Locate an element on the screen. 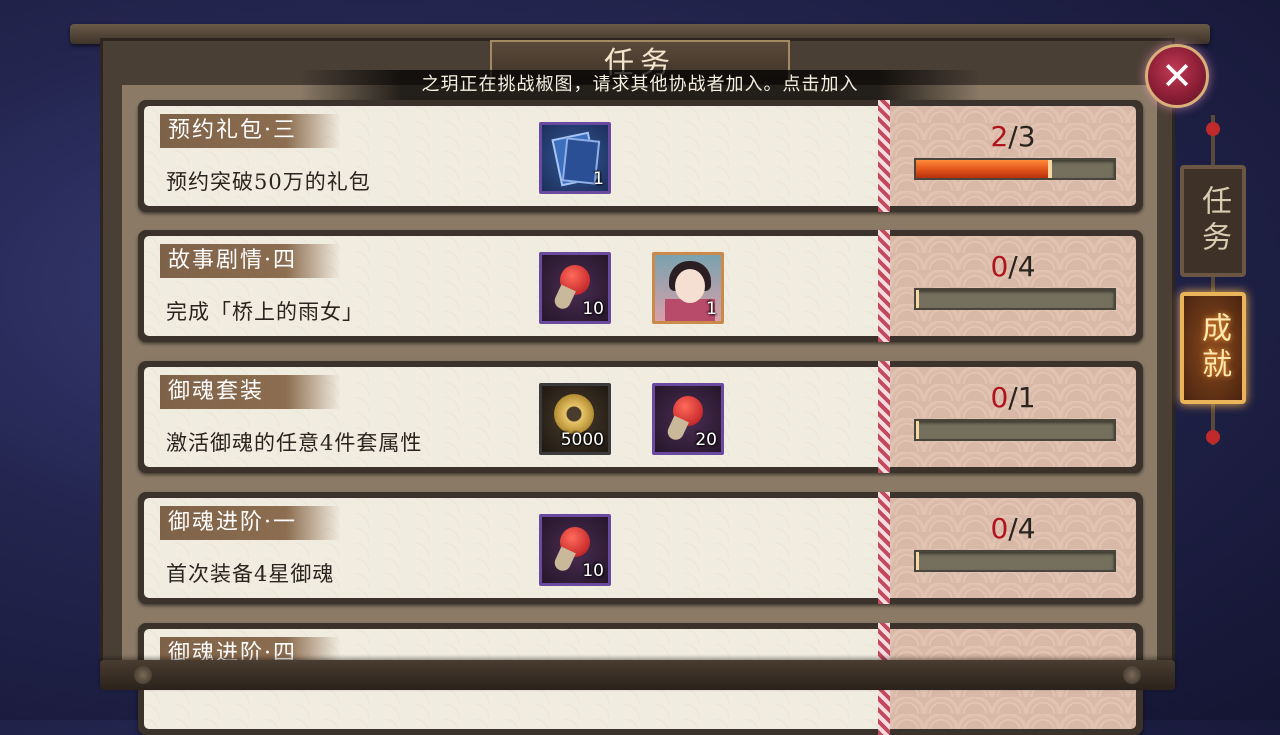 Image resolution: width=1280 pixels, height=735 pixels. tab-achievements-label: 成就 is located at coordinates (1213, 348).